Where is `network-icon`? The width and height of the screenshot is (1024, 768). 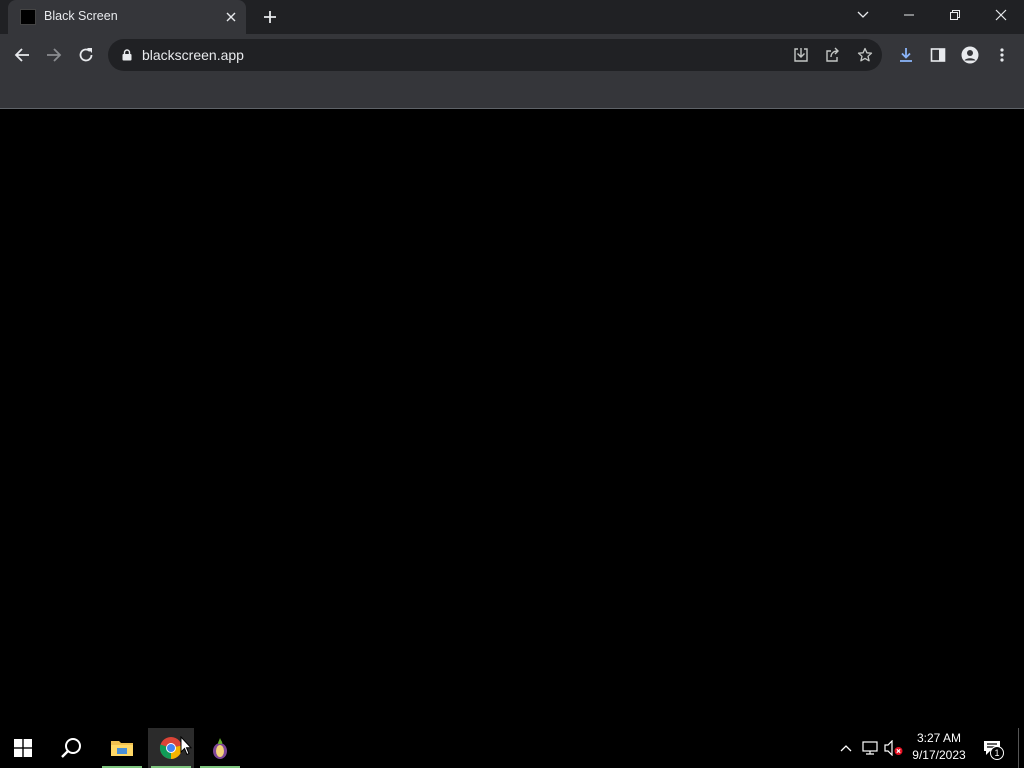
network-icon is located at coordinates (870, 748).